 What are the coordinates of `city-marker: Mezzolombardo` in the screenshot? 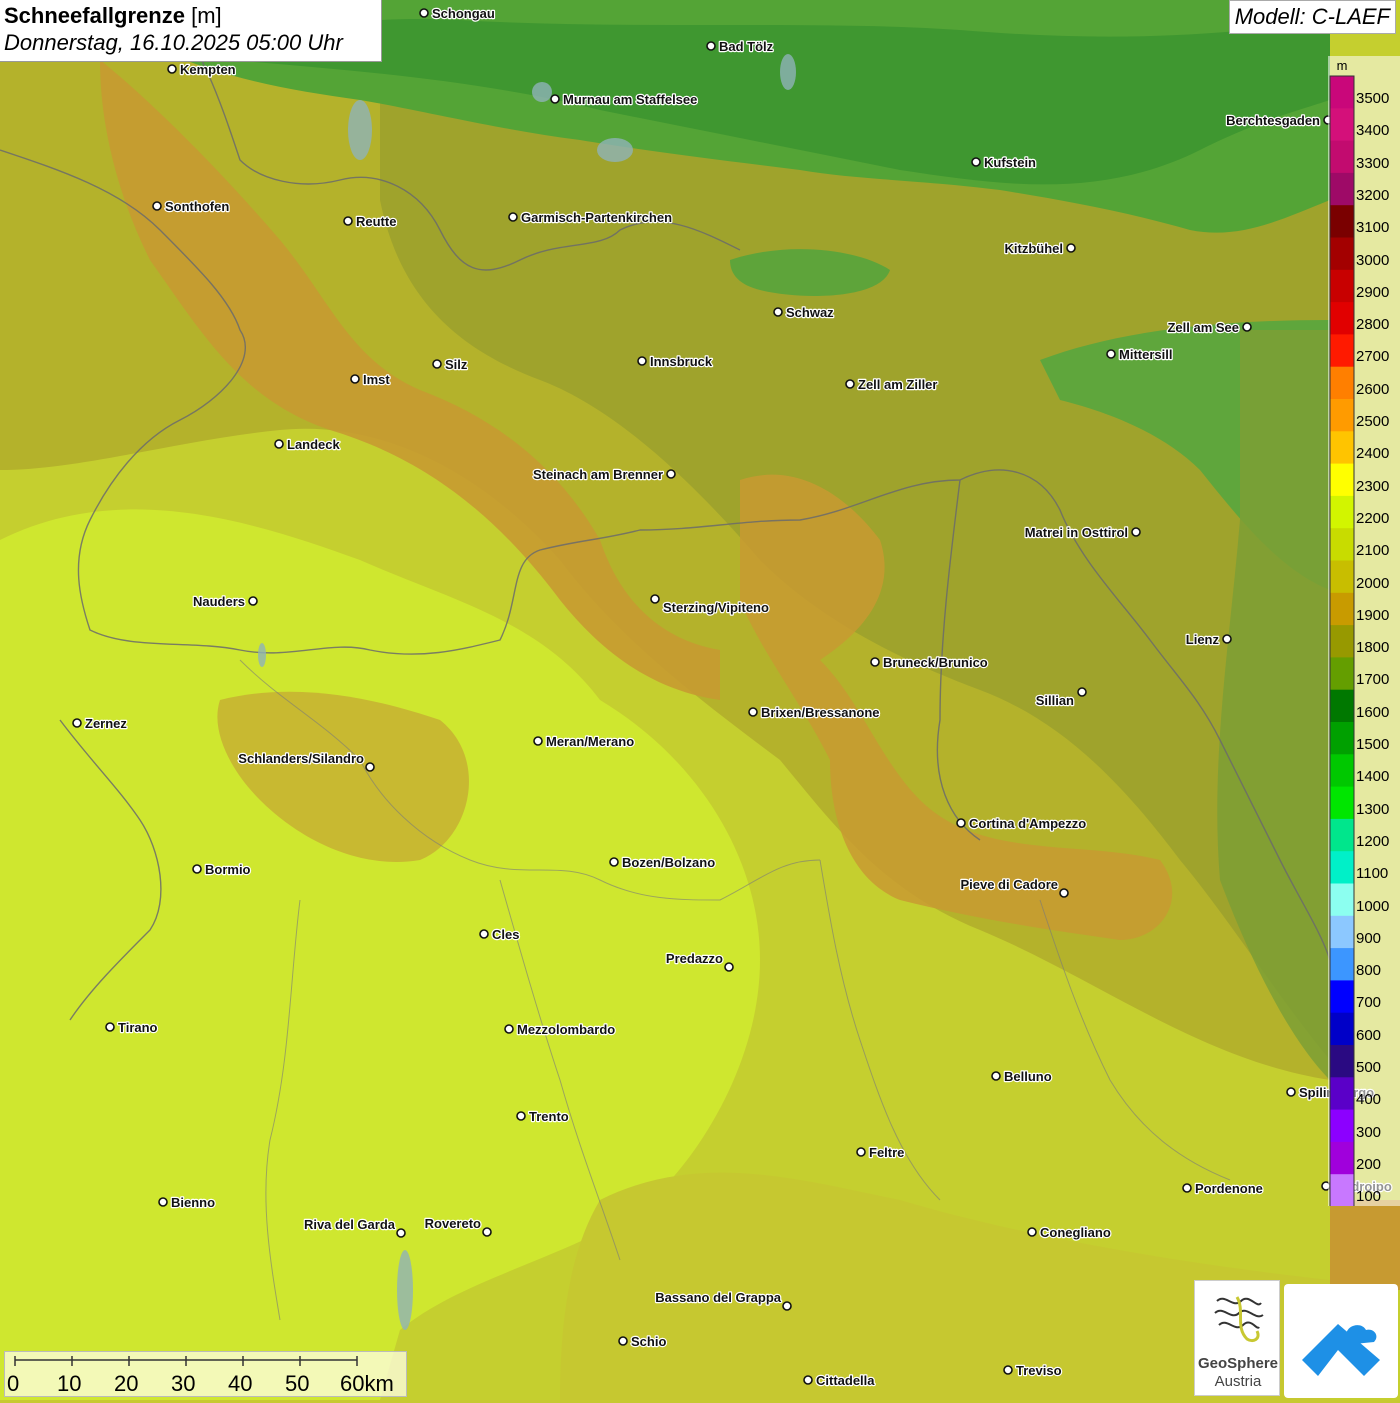 It's located at (560, 1029).